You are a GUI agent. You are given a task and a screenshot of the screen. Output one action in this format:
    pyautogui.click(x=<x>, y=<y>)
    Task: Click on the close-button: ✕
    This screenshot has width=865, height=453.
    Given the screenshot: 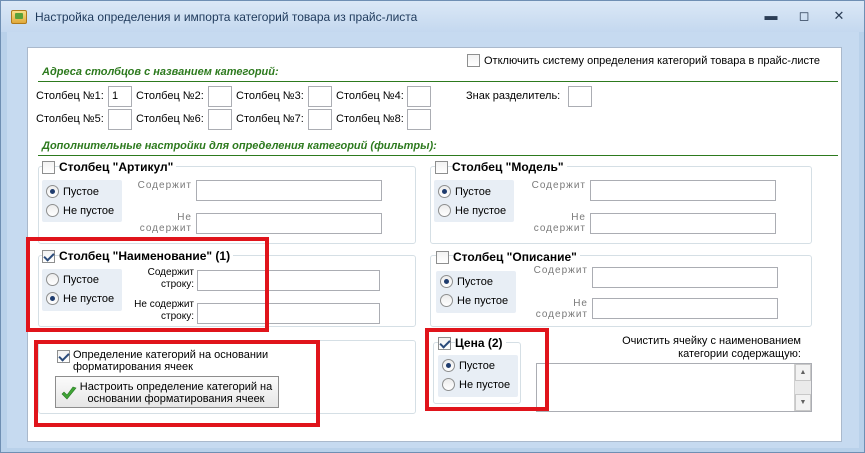 What is the action you would take?
    pyautogui.click(x=839, y=16)
    